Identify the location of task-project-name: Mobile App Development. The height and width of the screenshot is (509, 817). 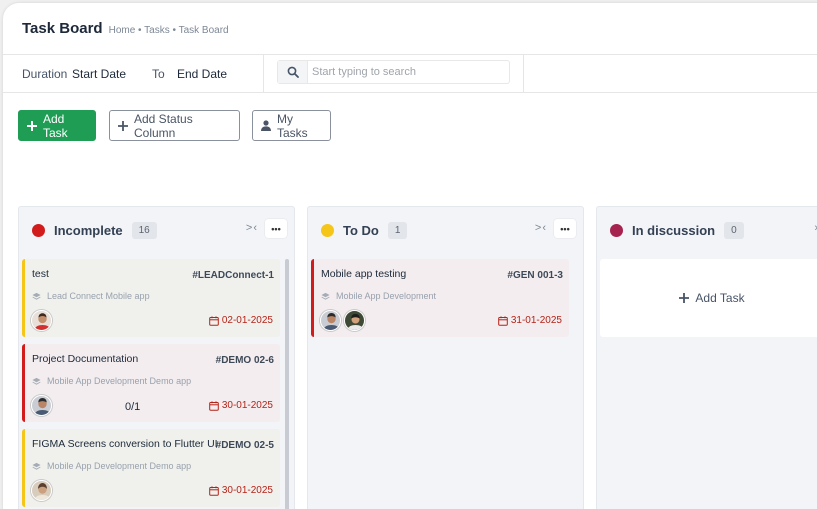
(386, 296).